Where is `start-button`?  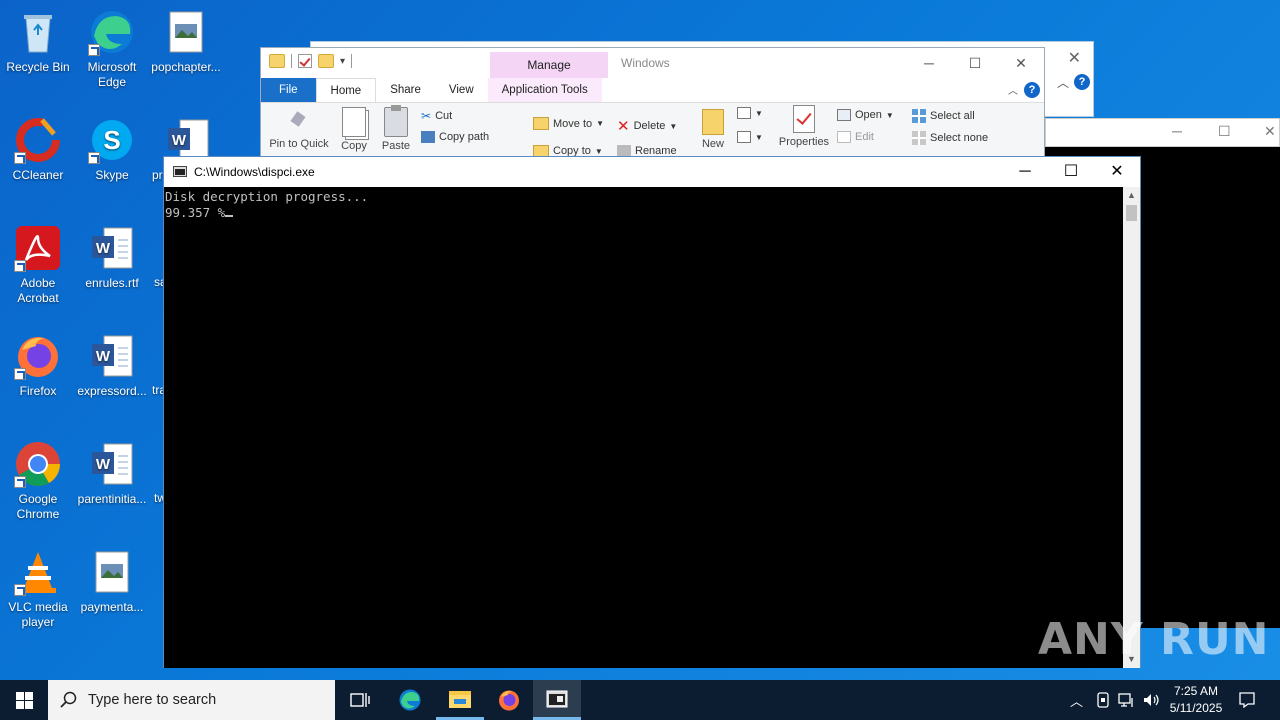
start-button is located at coordinates (24, 700).